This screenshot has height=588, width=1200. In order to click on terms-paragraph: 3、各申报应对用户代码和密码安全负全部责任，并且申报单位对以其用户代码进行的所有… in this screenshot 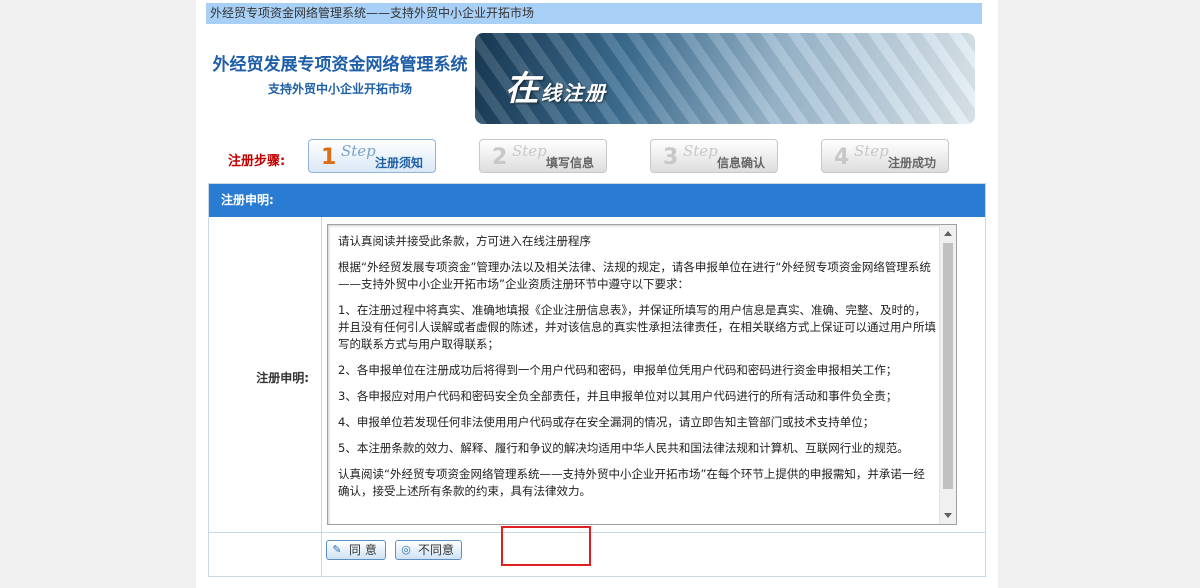, I will do `click(618, 396)`.